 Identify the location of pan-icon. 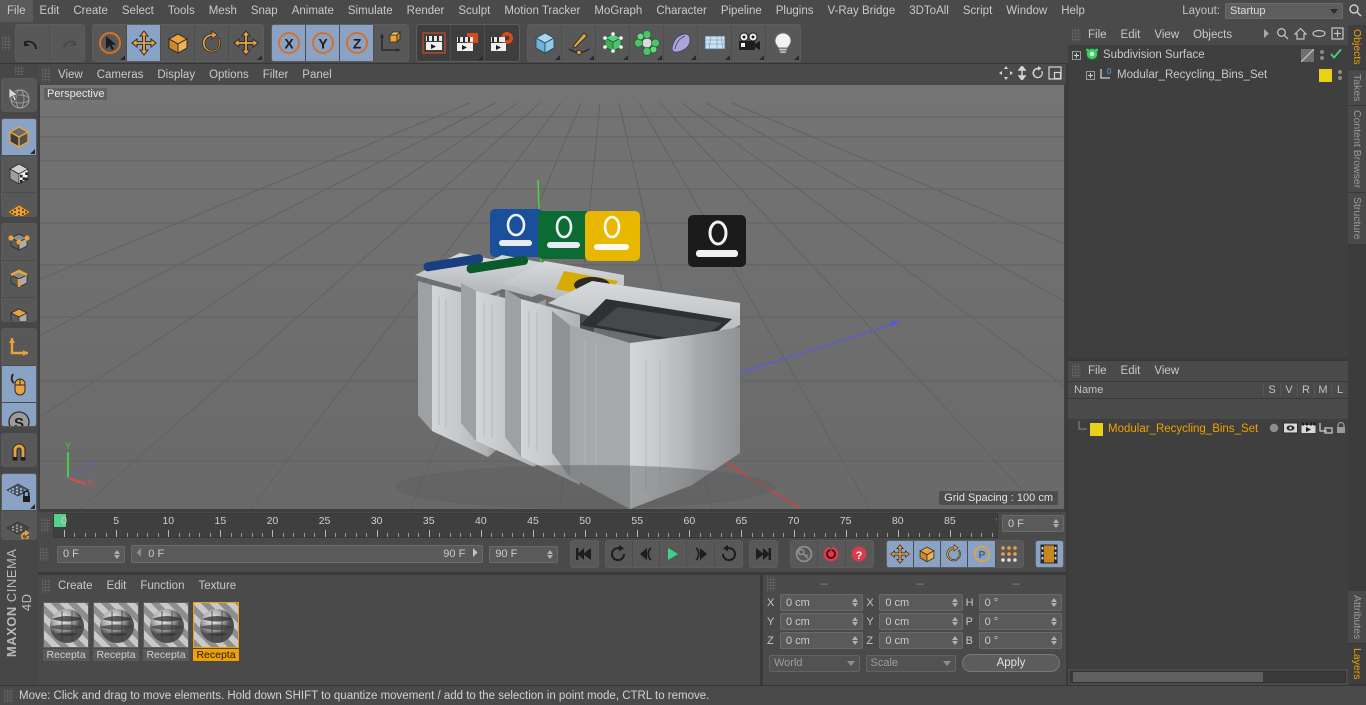
(1006, 74).